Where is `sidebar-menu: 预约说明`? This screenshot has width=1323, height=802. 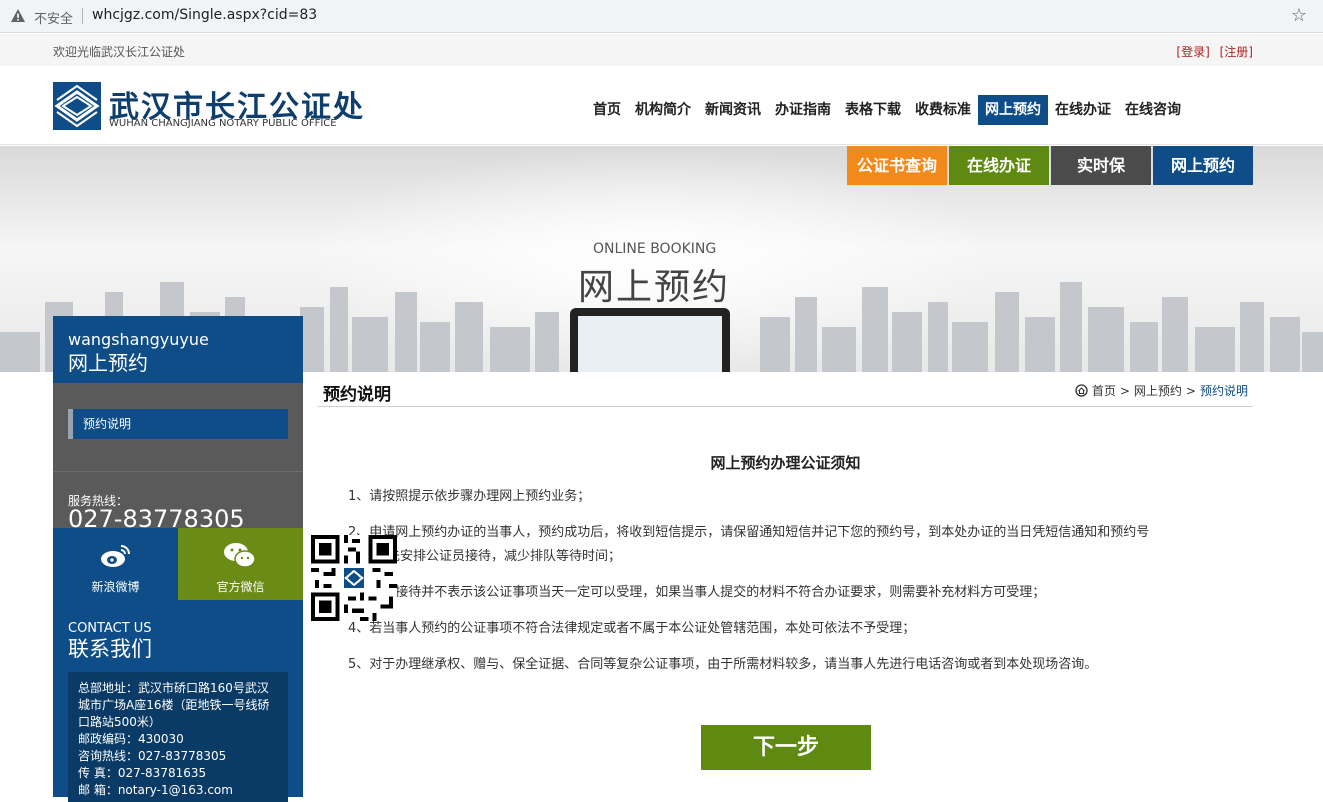 sidebar-menu: 预约说明 is located at coordinates (178, 427).